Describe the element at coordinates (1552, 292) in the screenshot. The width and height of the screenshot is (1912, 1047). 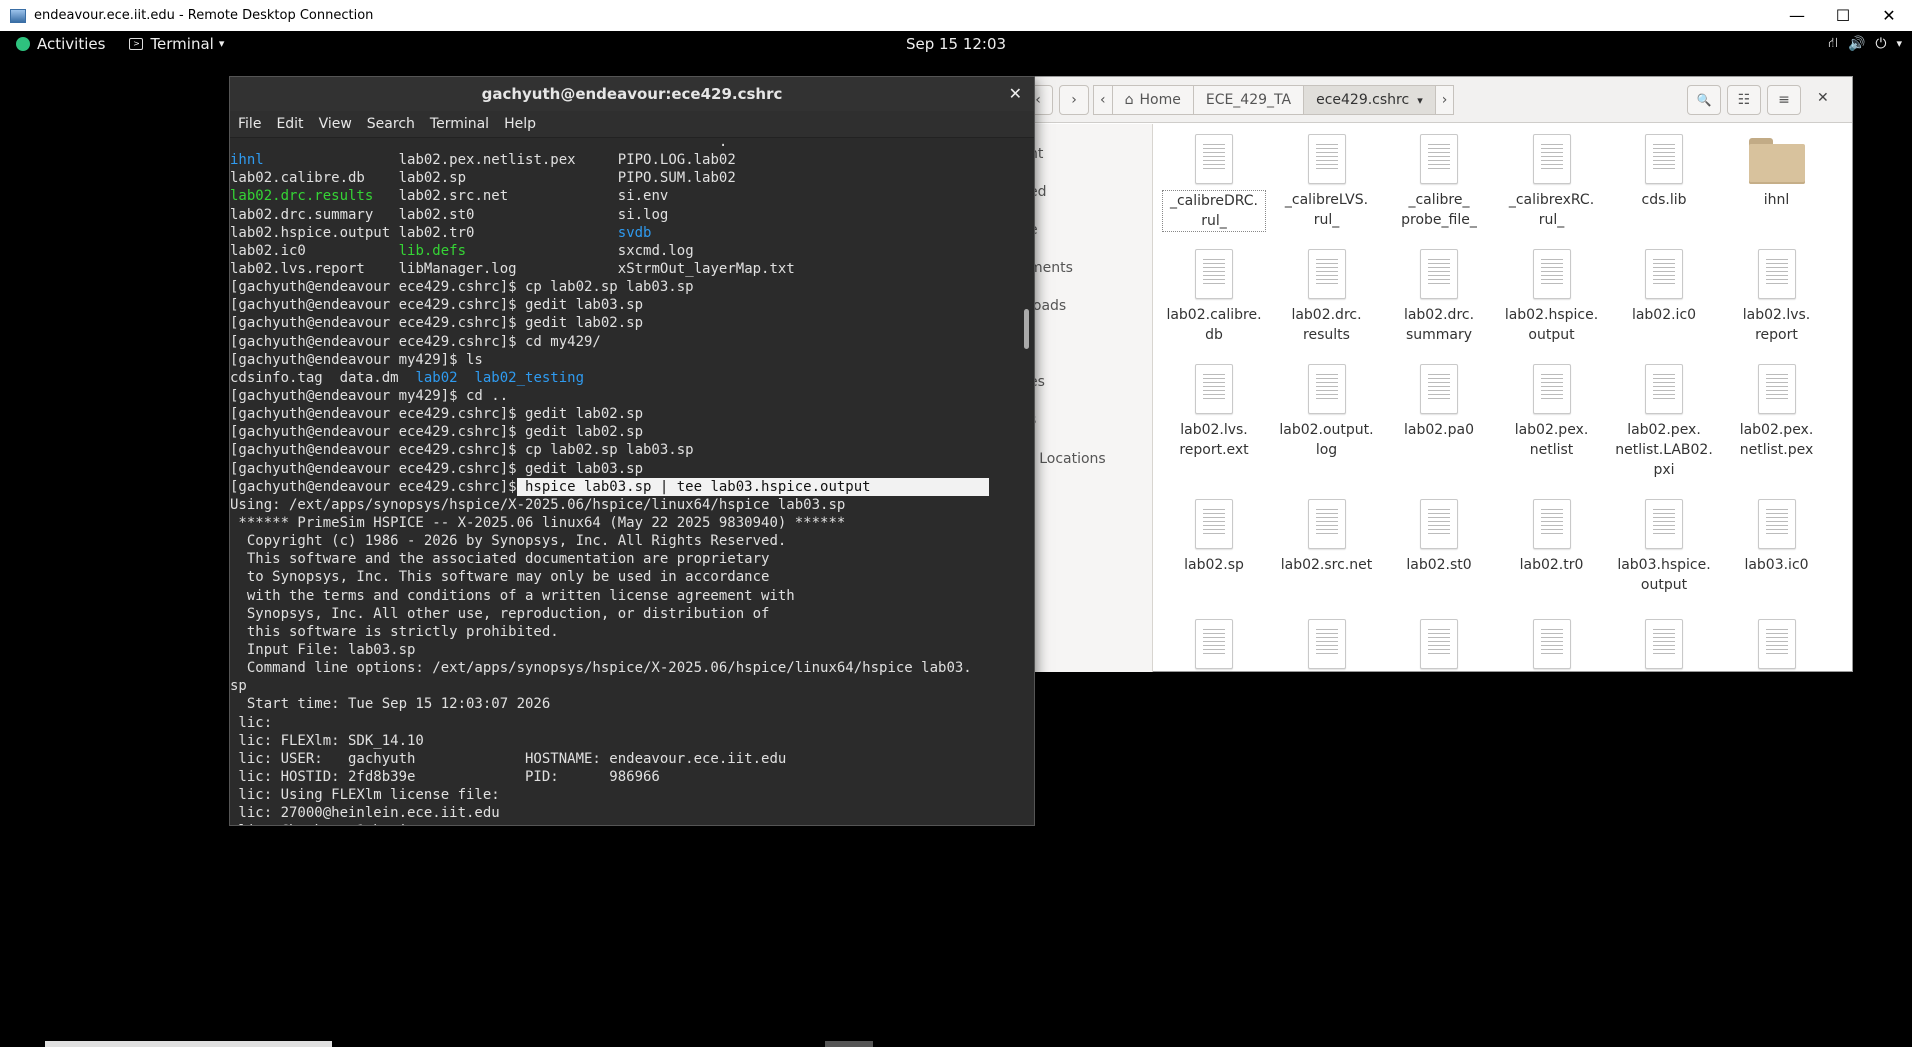
I see `file-item: lab02.hspice. output` at that location.